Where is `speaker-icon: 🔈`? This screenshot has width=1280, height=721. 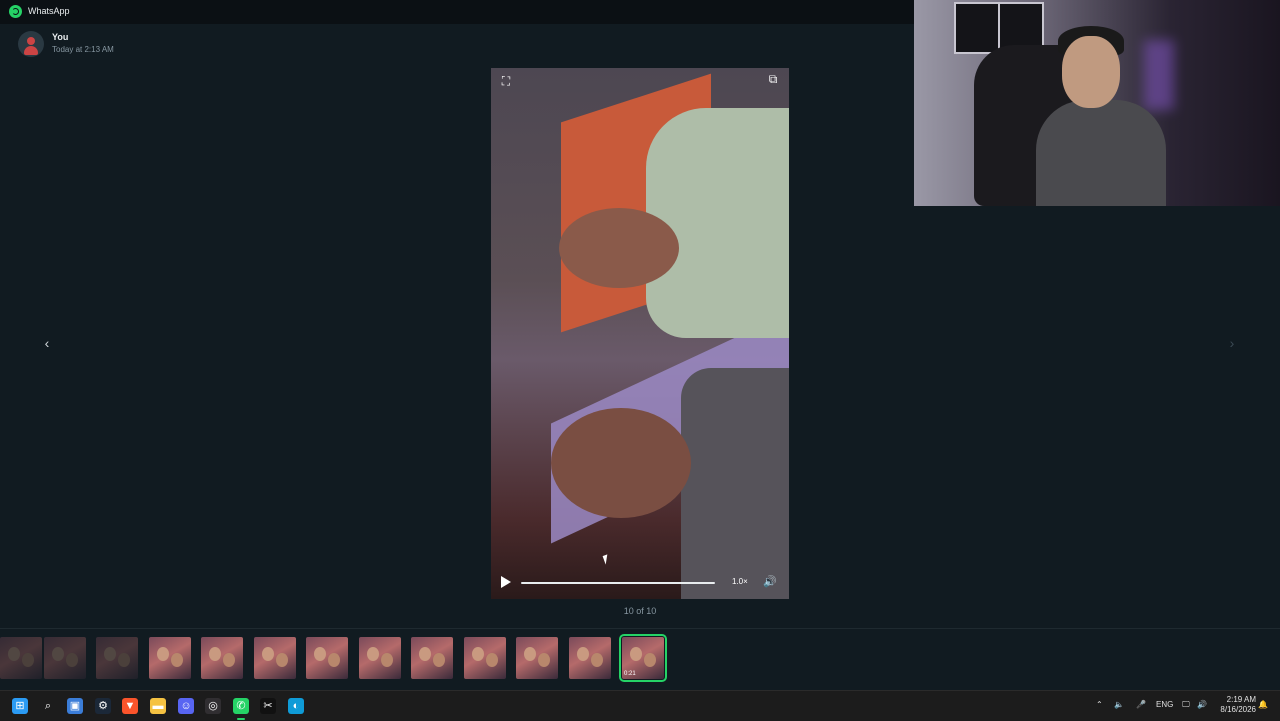
speaker-icon: 🔈 is located at coordinates (1119, 704).